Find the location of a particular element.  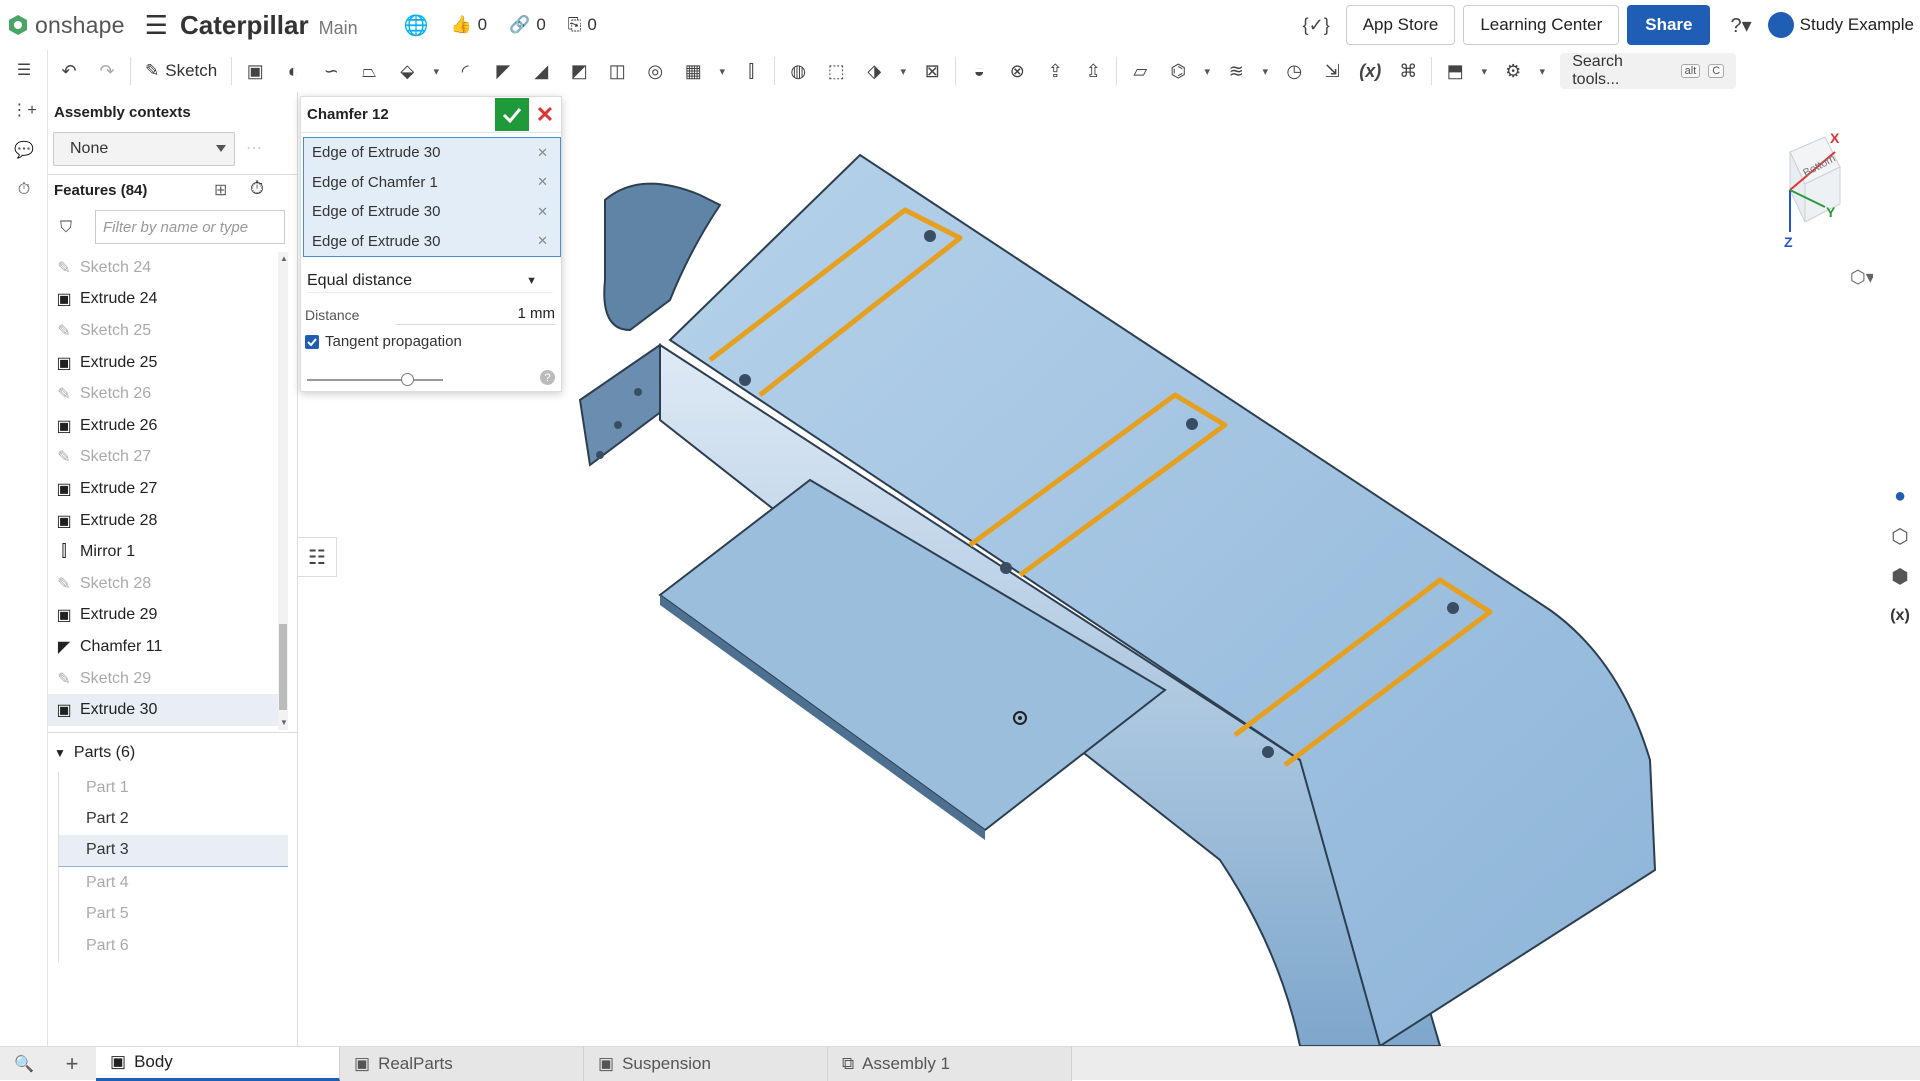

tab-body: ▣ Body is located at coordinates (218, 1063).